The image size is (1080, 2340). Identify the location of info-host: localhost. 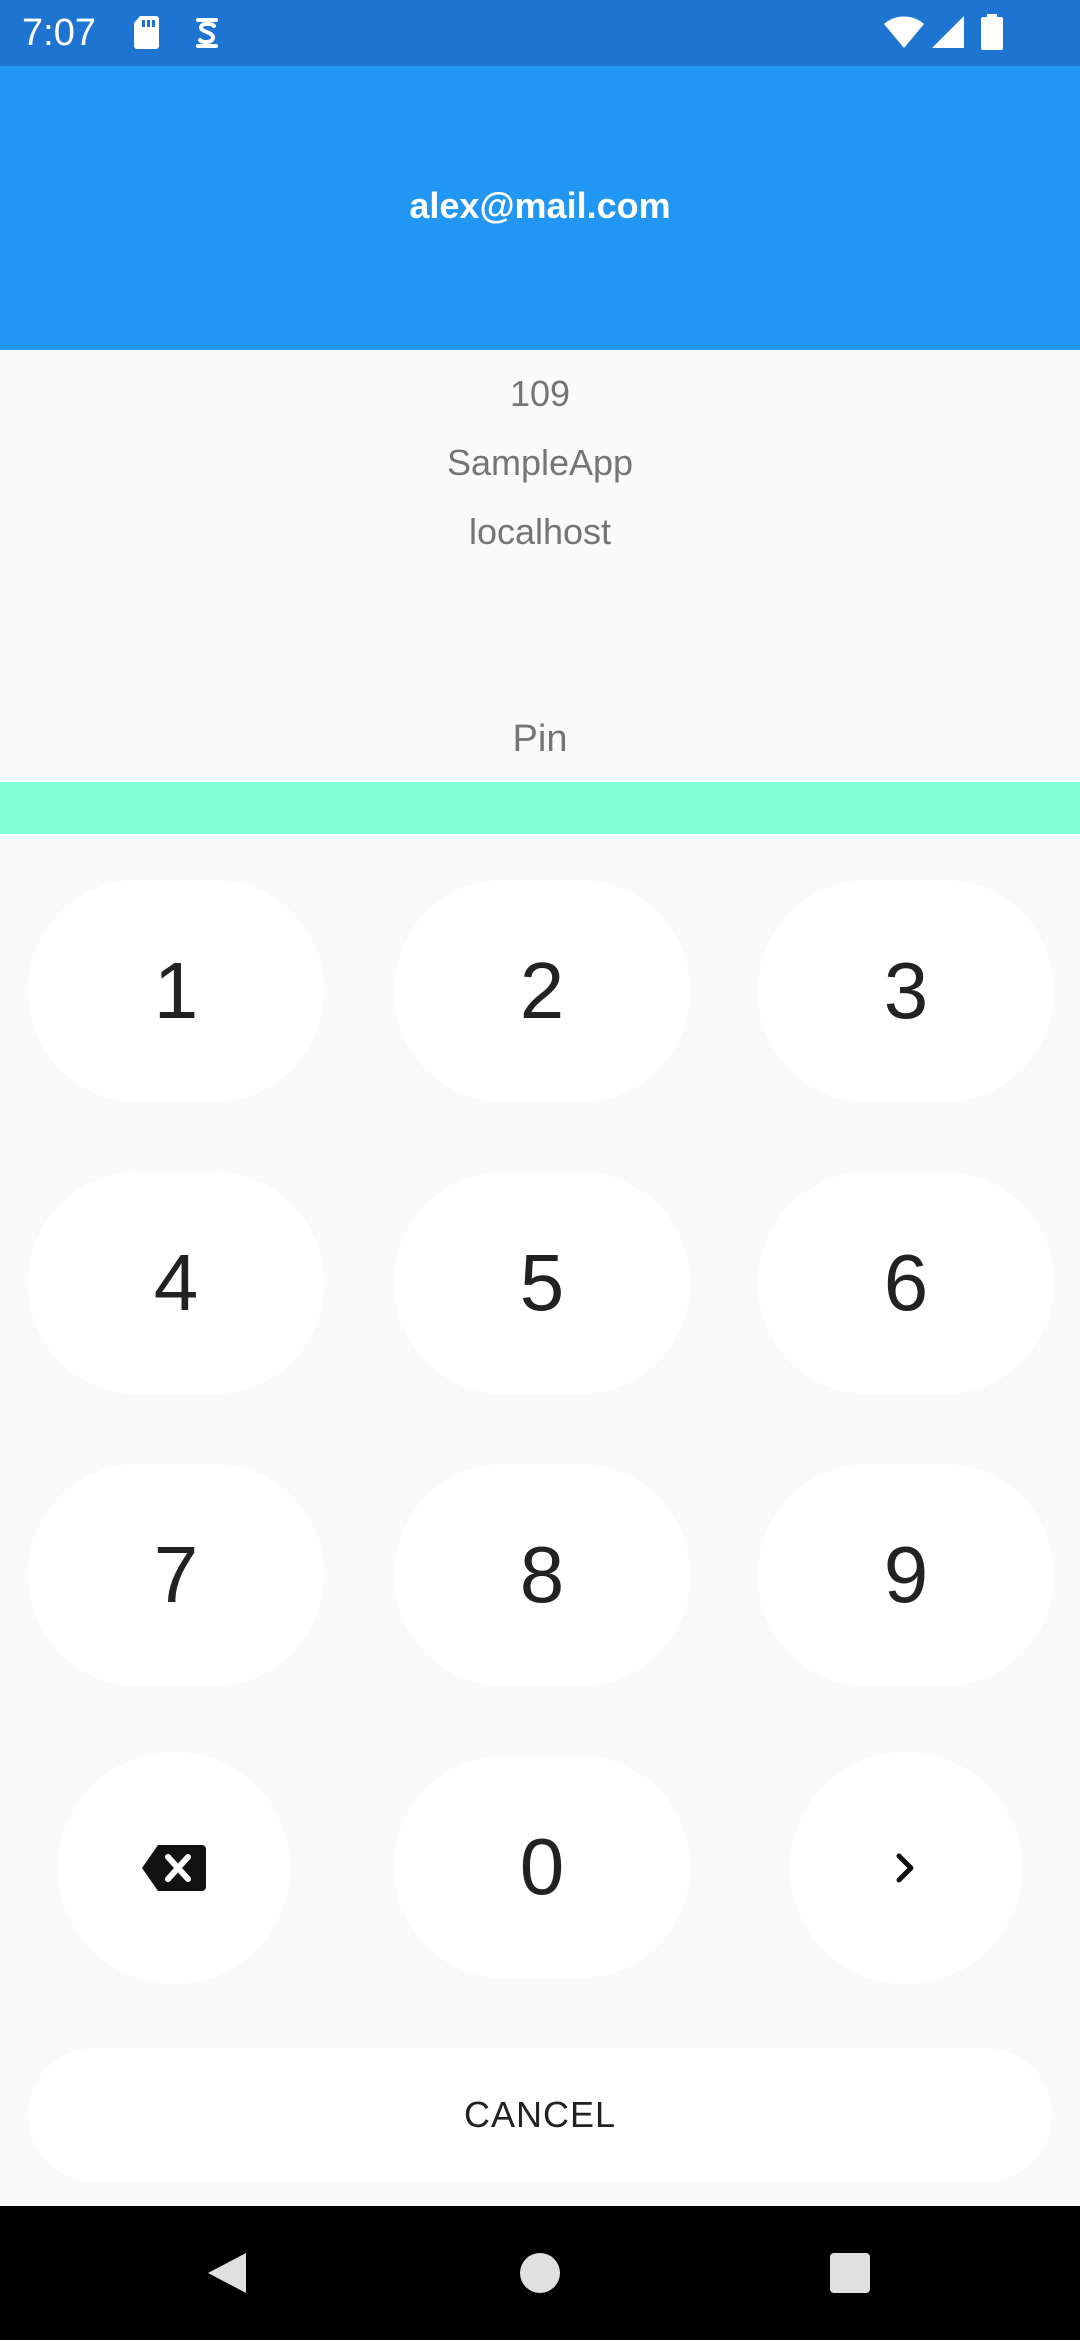
(540, 531).